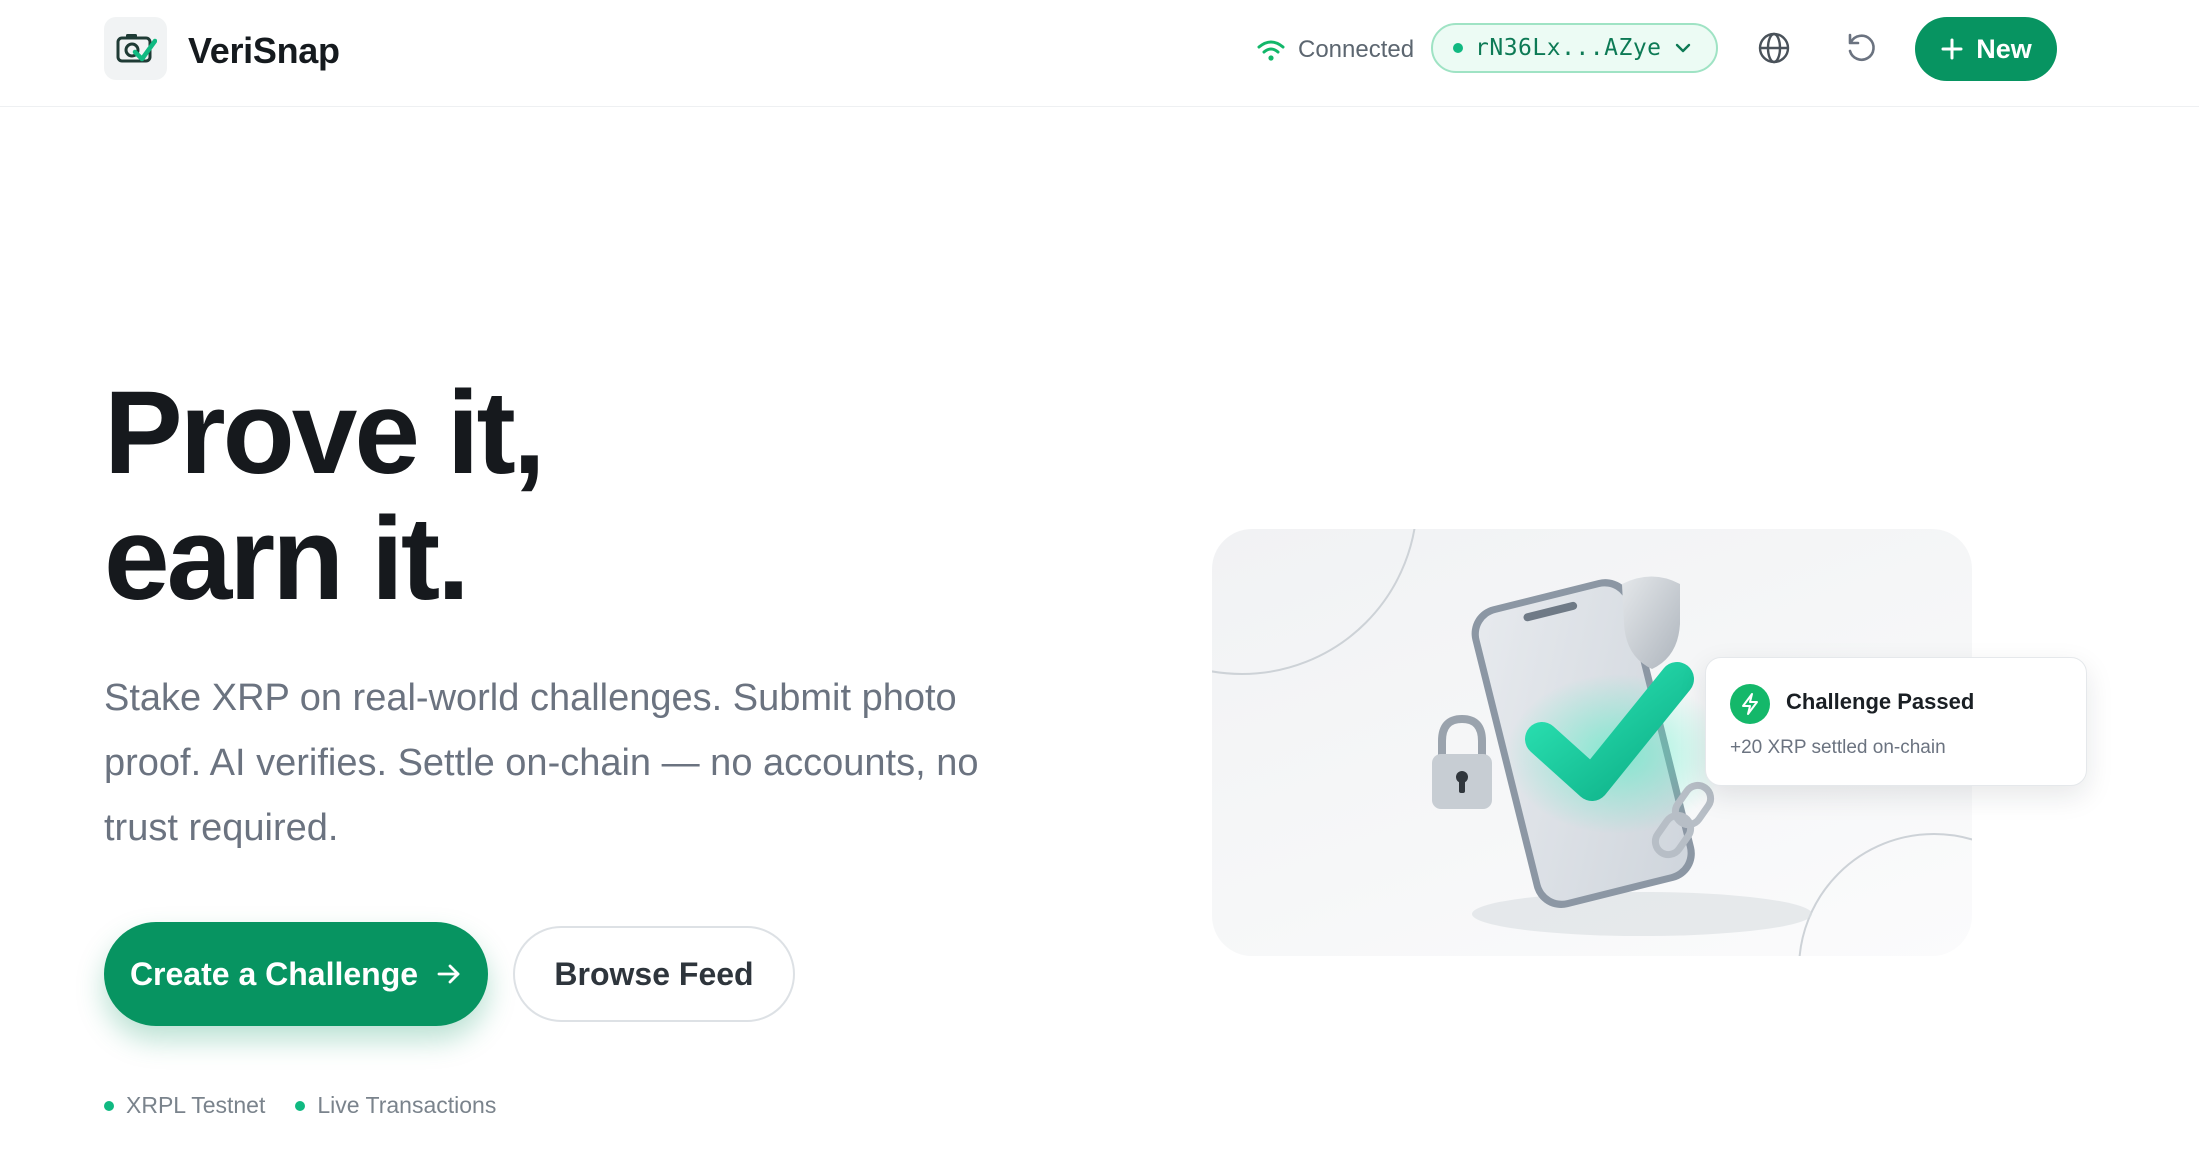 This screenshot has width=2199, height=1168. I want to click on create-challenge-button: Create a Challenge, so click(296, 974).